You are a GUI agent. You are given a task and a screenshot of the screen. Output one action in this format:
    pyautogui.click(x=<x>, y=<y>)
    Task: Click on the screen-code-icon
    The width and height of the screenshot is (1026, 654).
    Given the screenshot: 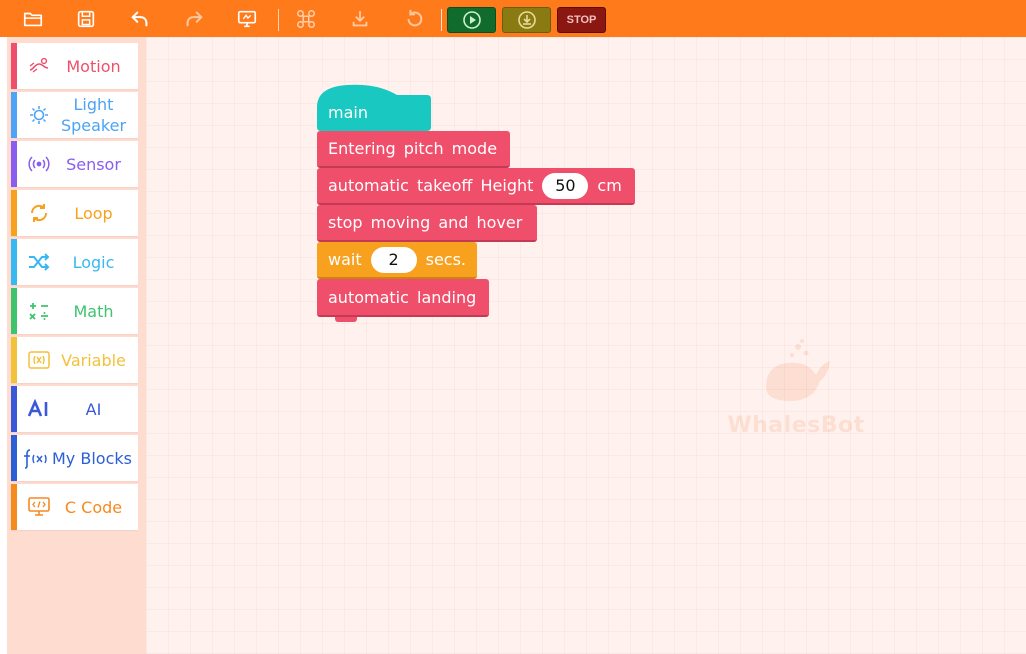 What is the action you would take?
    pyautogui.click(x=247, y=19)
    